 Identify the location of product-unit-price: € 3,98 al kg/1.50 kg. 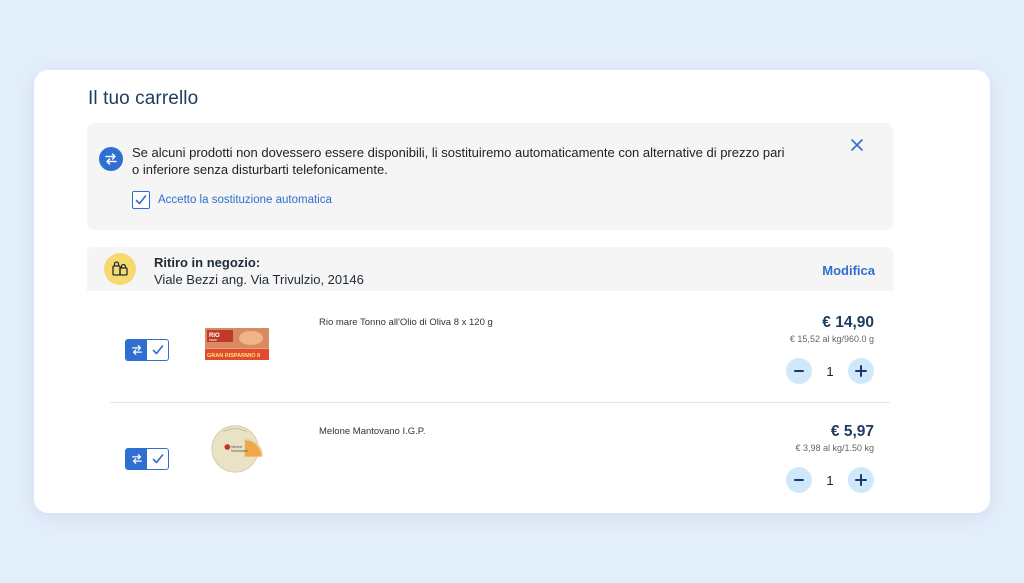
(834, 448).